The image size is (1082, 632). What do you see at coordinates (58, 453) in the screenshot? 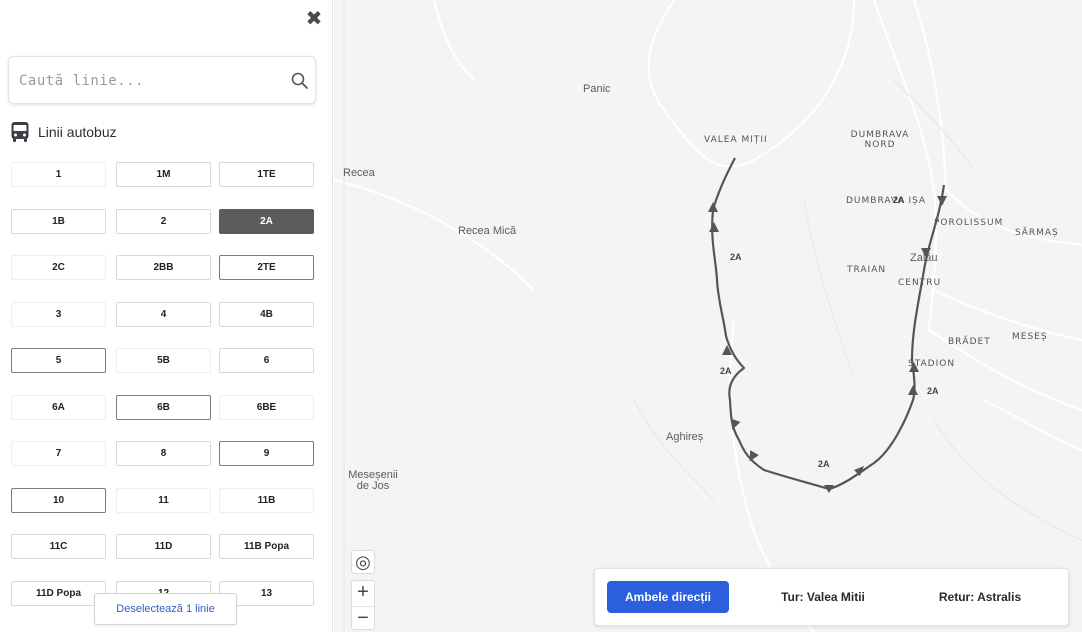
I see `line-button: 7` at bounding box center [58, 453].